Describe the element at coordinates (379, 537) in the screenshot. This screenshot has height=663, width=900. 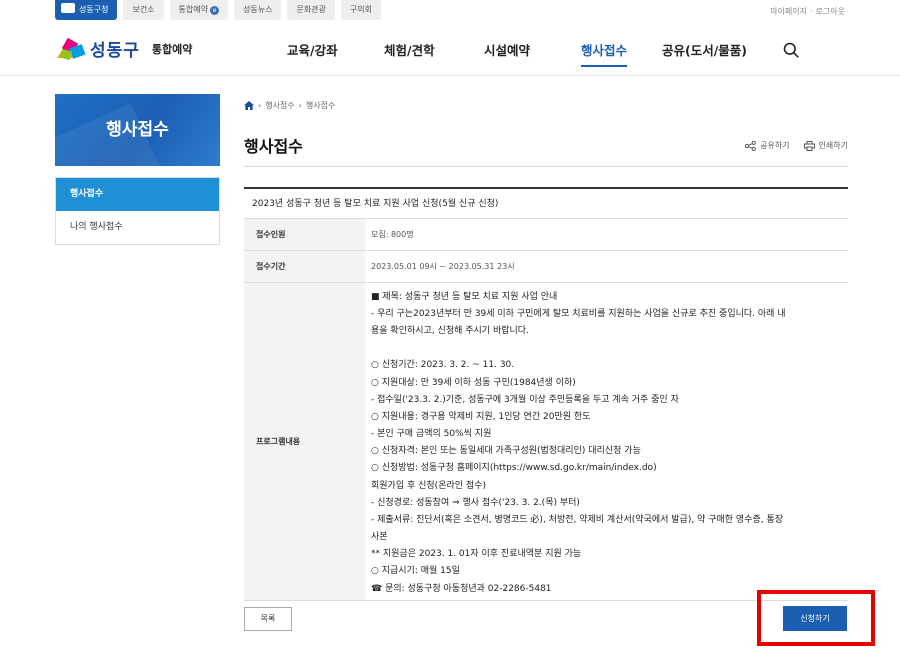
I see `program-line: 사본` at that location.